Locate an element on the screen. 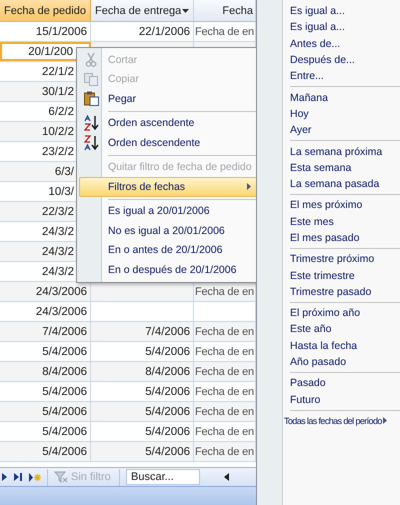 This screenshot has width=400, height=505. menu-item: Todas las fechas del período is located at coordinates (328, 421).